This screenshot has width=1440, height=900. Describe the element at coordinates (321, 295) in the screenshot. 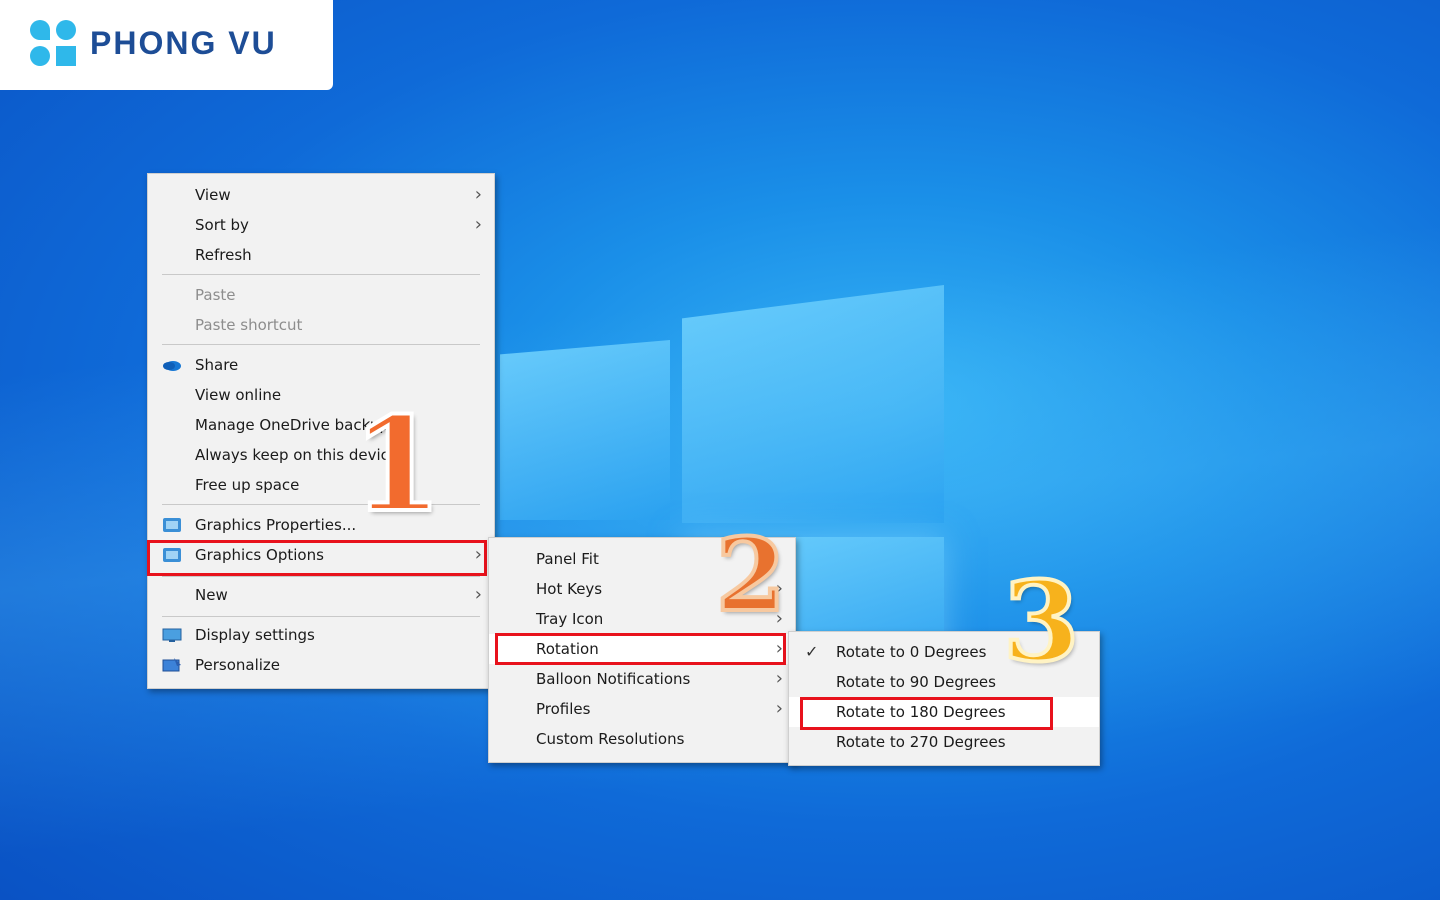

I see `menu-item-paste: Paste` at that location.